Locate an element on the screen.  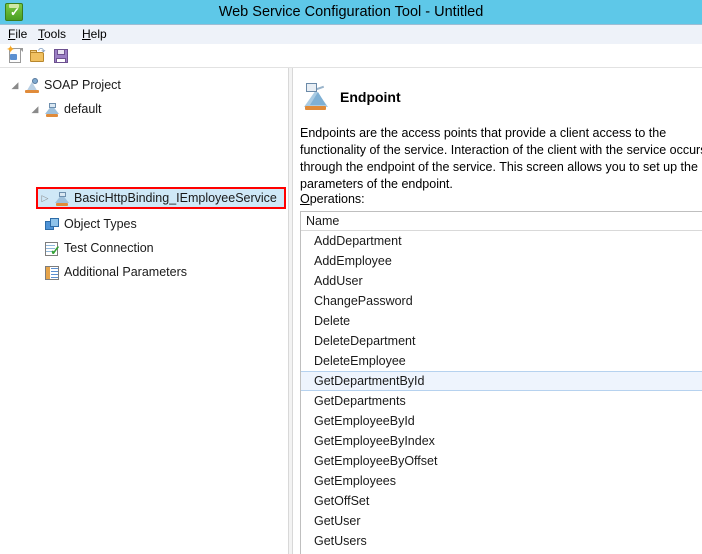
new-document-sparkle: ✦ is located at coordinates (11, 50).